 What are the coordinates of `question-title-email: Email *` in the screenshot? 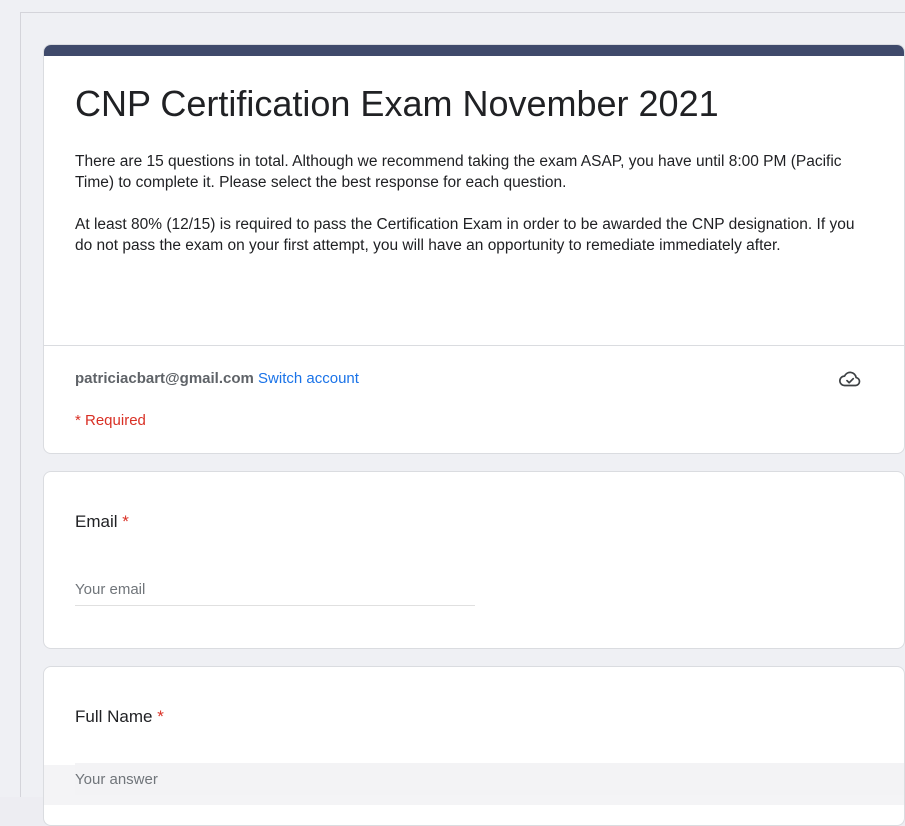 It's located at (102, 522).